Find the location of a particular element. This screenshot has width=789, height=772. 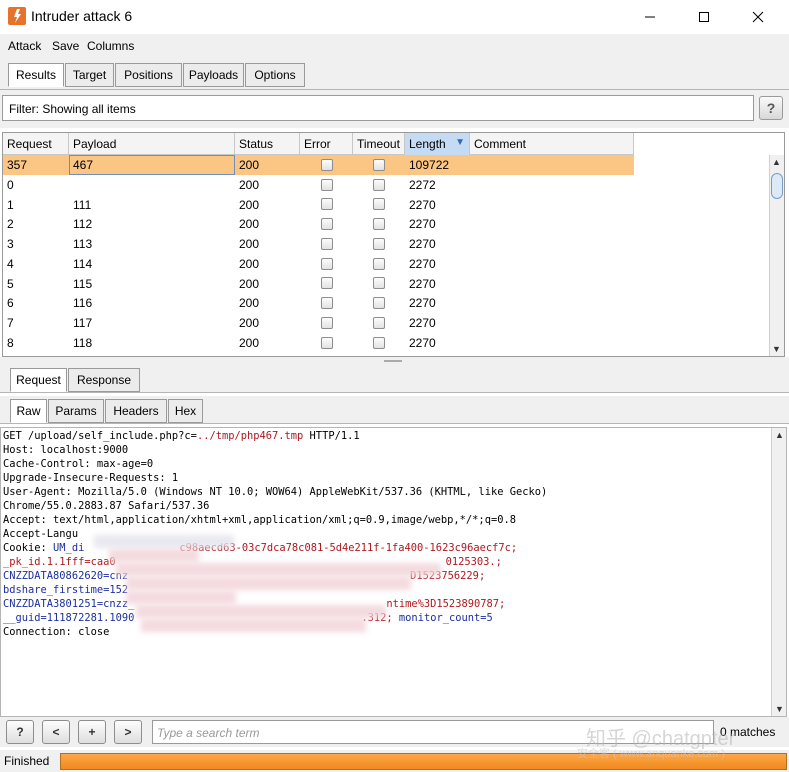

maximize-icon is located at coordinates (704, 17).